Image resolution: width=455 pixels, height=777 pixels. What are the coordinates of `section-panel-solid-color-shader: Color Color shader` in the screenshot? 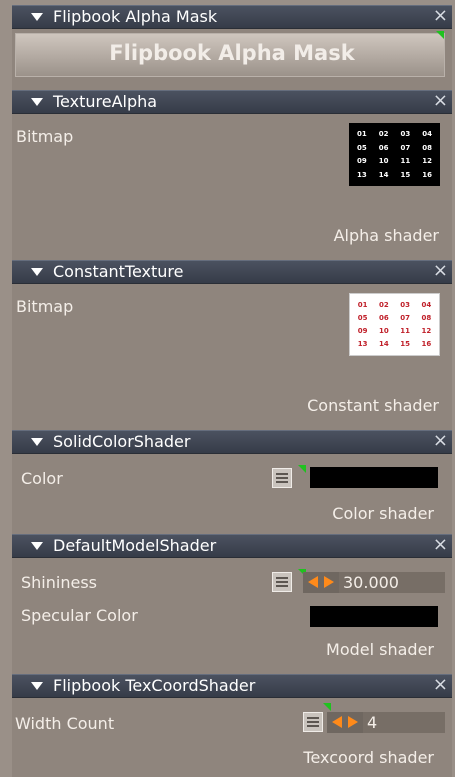 It's located at (232, 494).